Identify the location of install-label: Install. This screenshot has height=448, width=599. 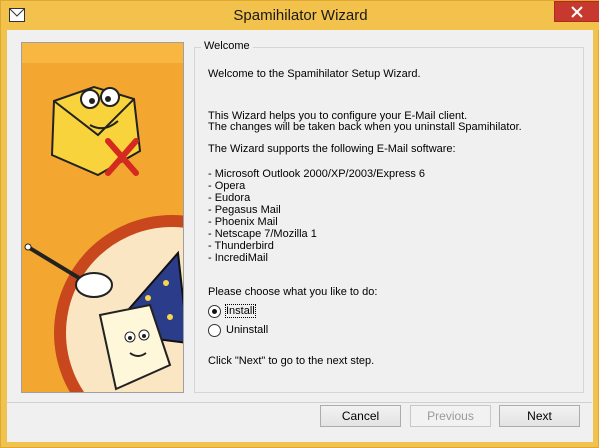
(240, 311).